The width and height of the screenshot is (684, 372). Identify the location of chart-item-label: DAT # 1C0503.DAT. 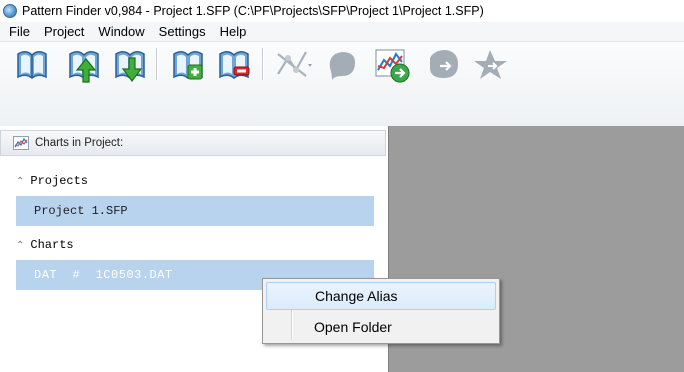
(103, 275).